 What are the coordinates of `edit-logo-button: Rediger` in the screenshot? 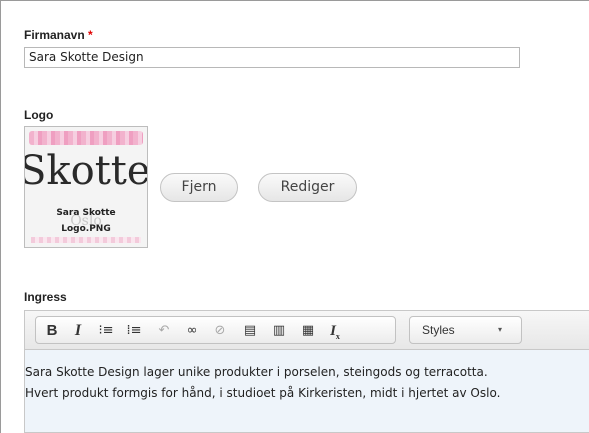 It's located at (307, 187).